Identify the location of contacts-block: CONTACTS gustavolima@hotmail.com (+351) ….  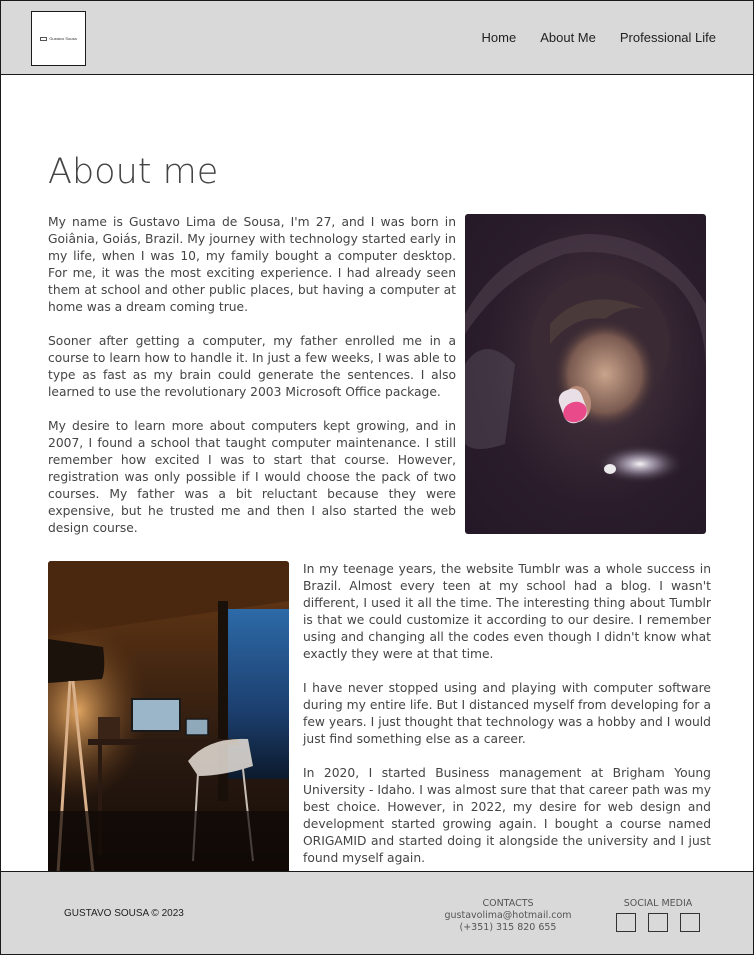
(508, 916).